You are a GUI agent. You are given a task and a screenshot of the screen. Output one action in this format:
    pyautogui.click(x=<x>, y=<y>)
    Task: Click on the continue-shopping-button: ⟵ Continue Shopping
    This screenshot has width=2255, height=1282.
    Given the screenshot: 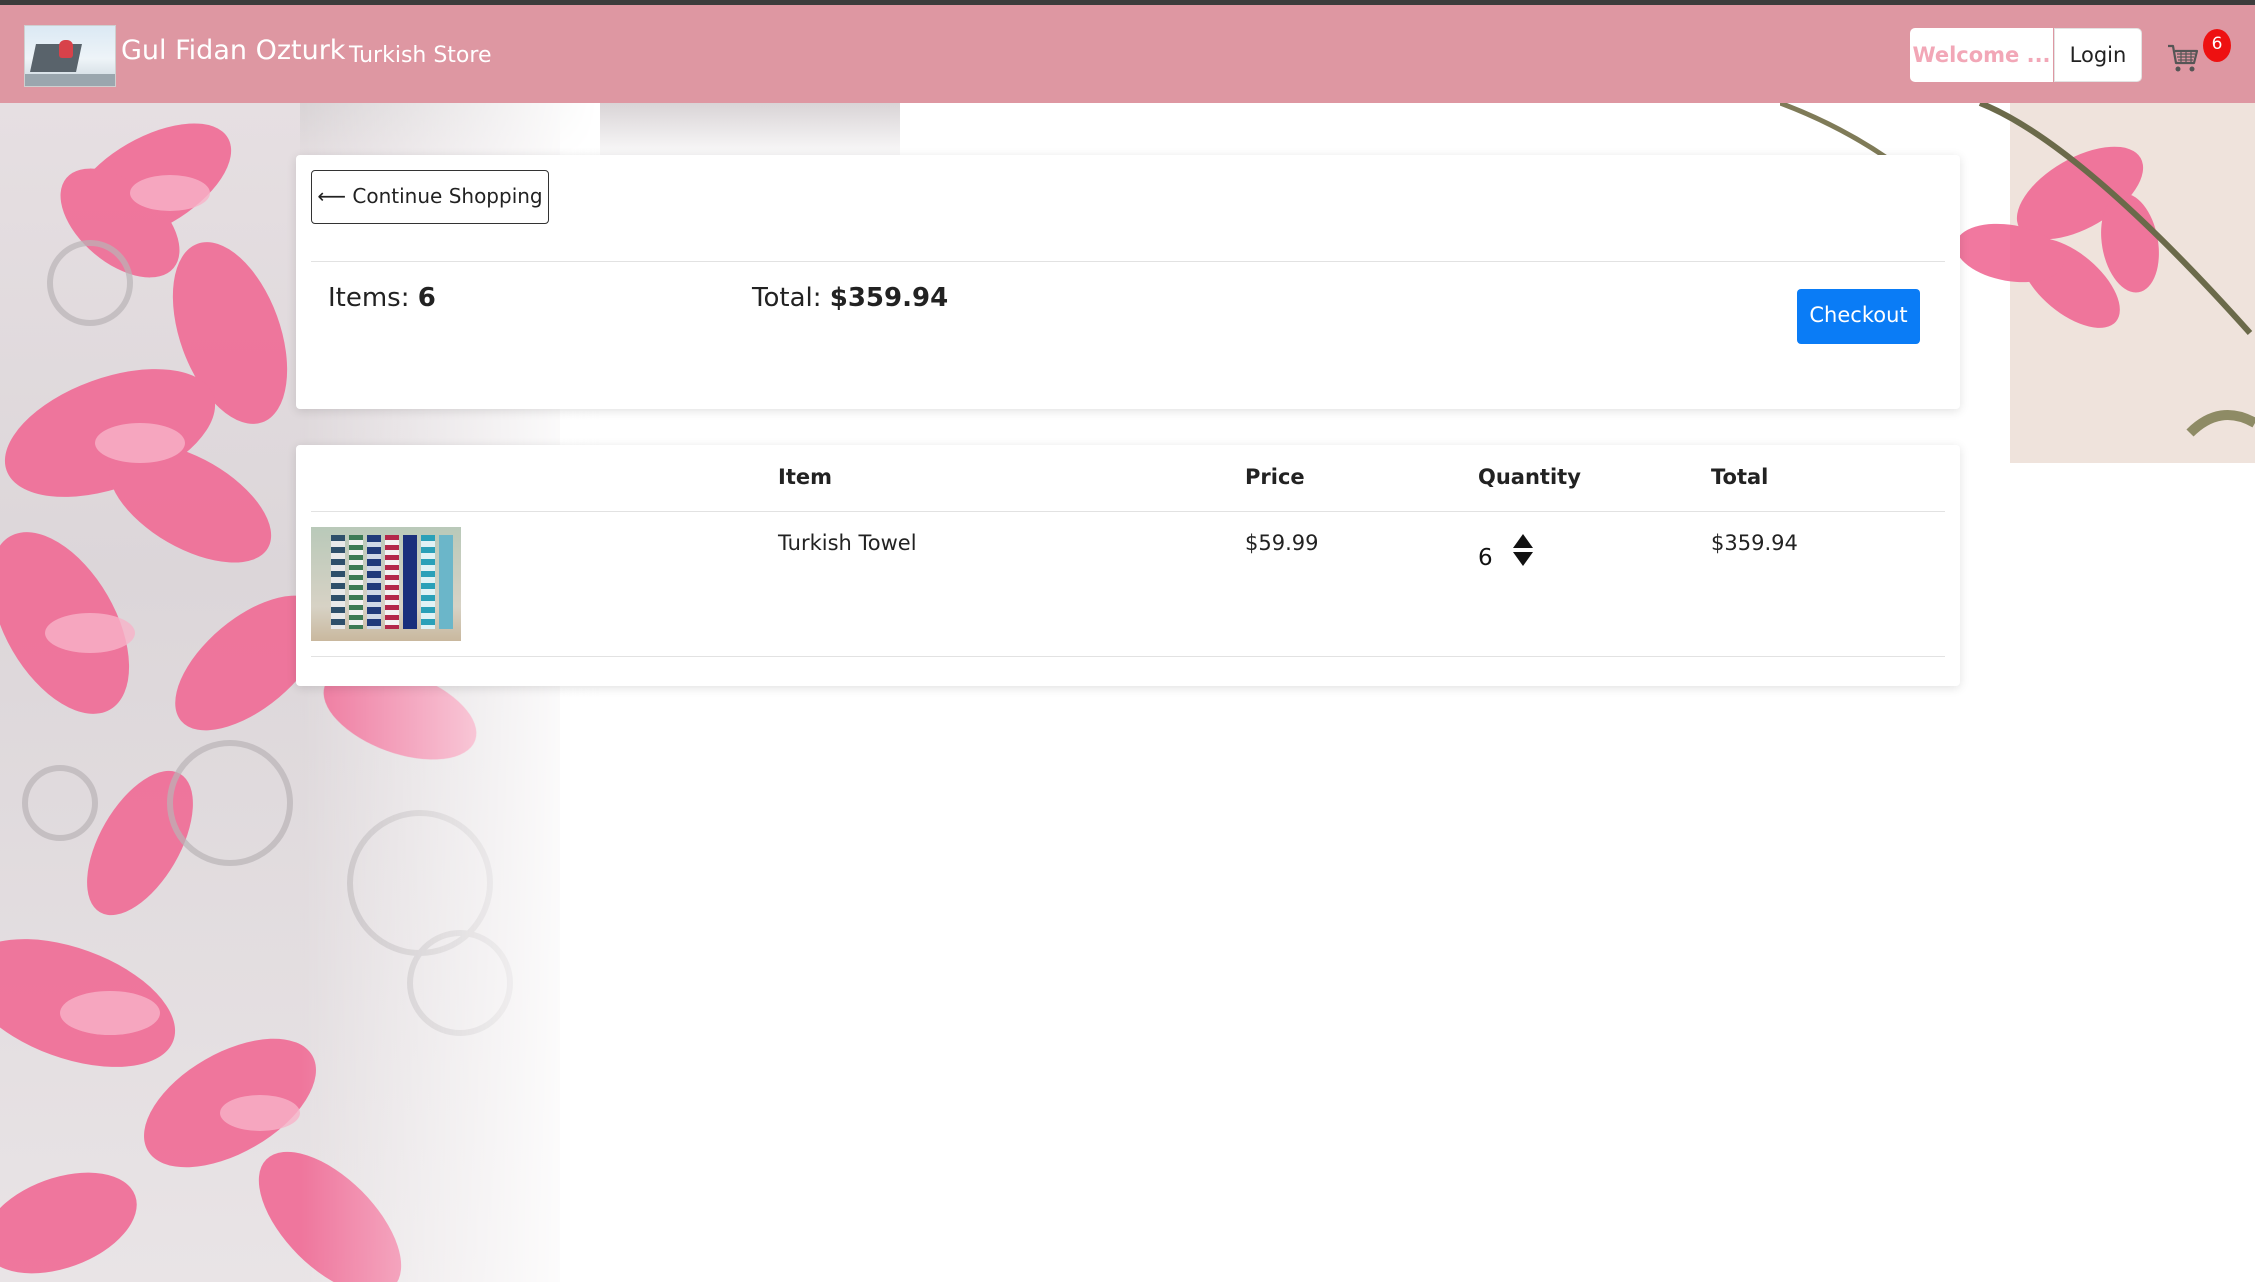 What is the action you would take?
    pyautogui.click(x=430, y=197)
    